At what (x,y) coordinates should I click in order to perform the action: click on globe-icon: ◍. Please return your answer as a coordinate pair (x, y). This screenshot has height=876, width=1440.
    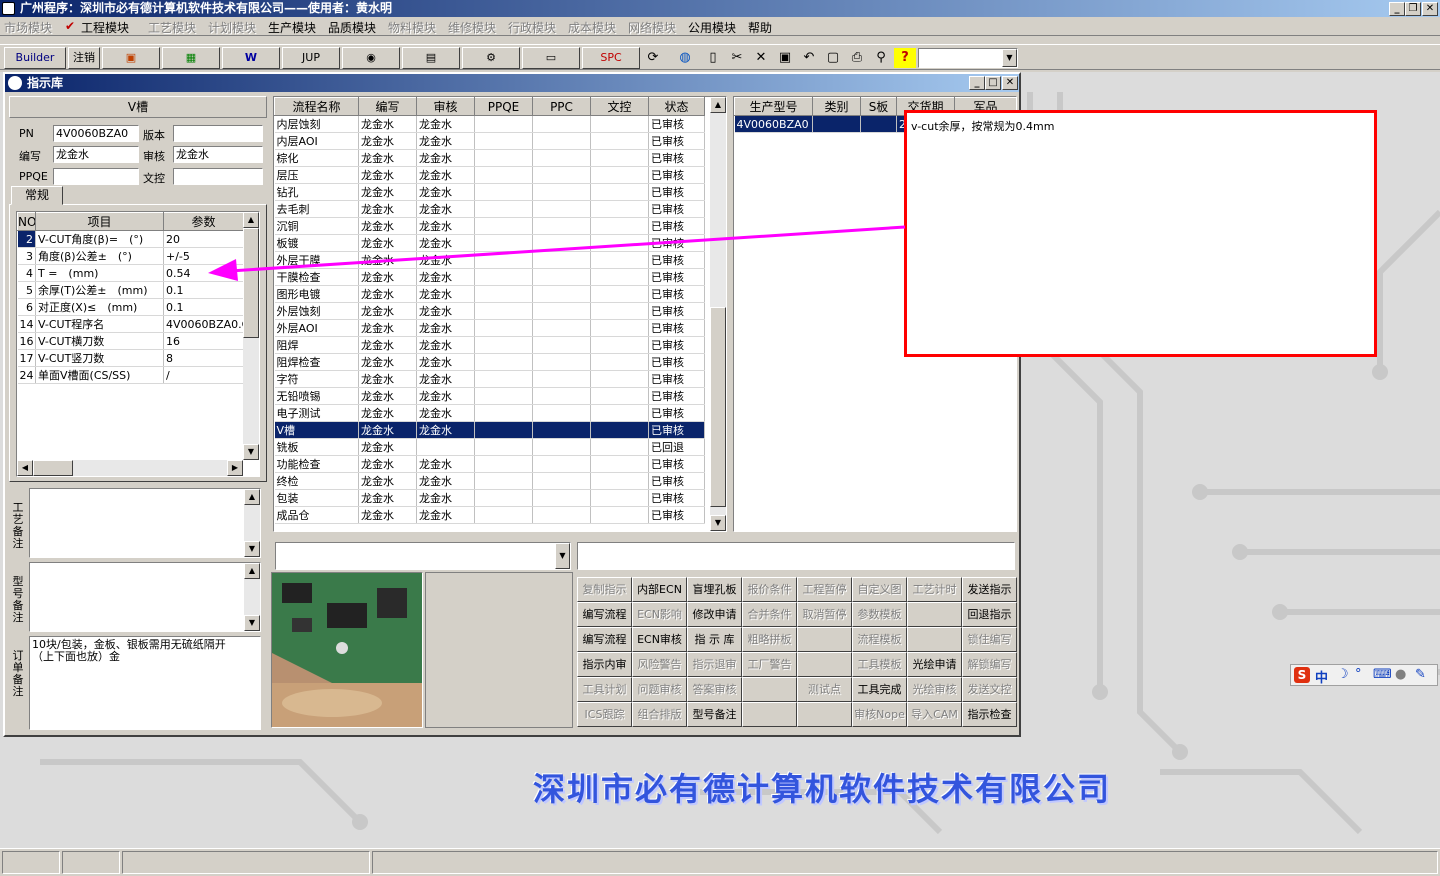
    Looking at the image, I should click on (685, 58).